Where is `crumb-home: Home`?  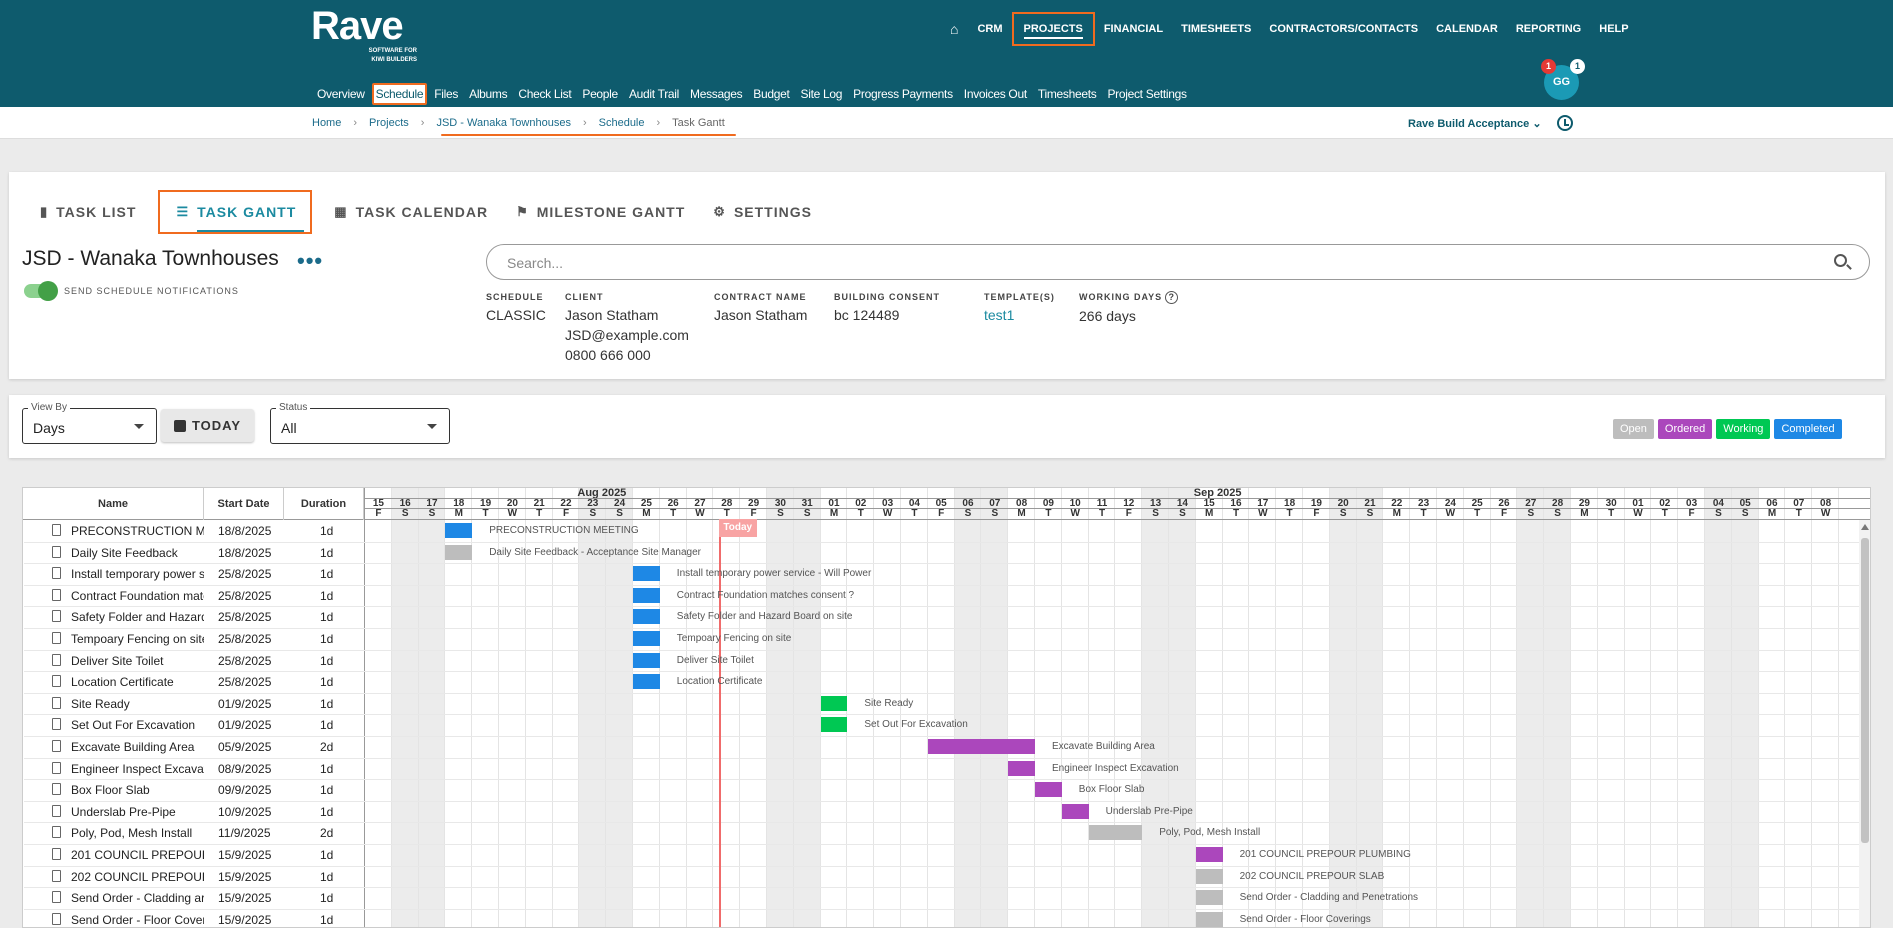
crumb-home: Home is located at coordinates (326, 123).